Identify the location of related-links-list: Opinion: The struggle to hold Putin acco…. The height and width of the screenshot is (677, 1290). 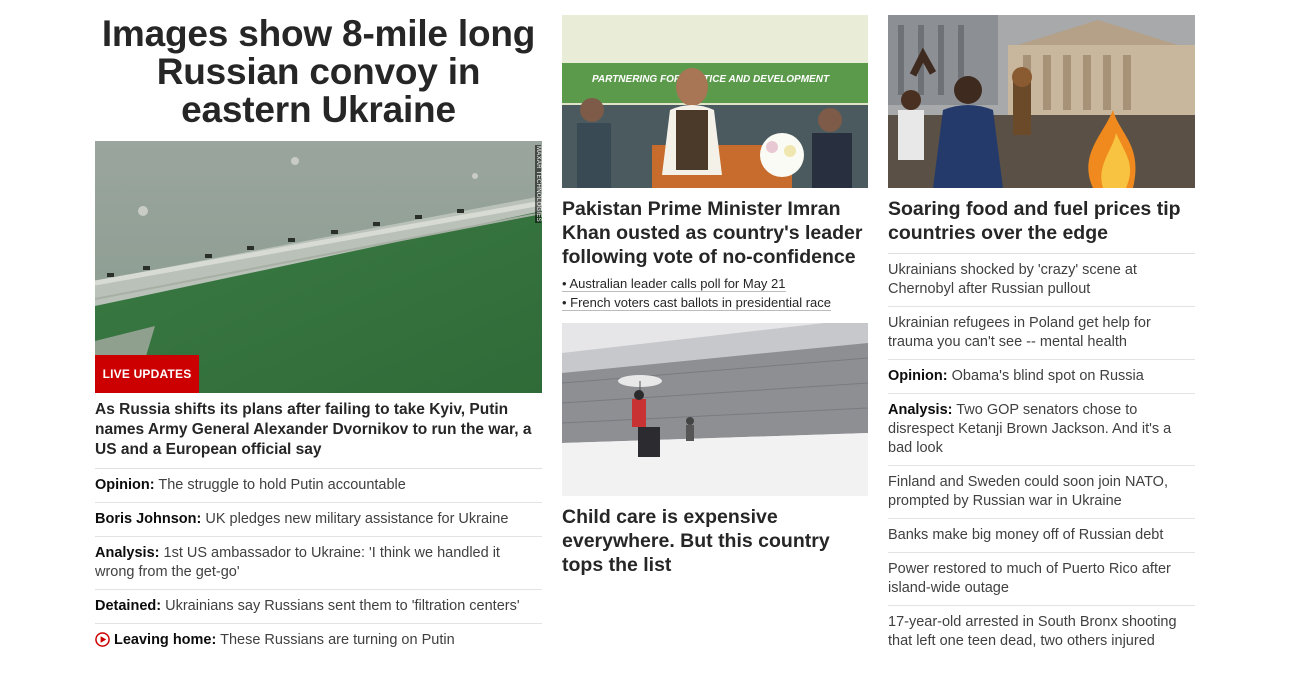
(318, 563).